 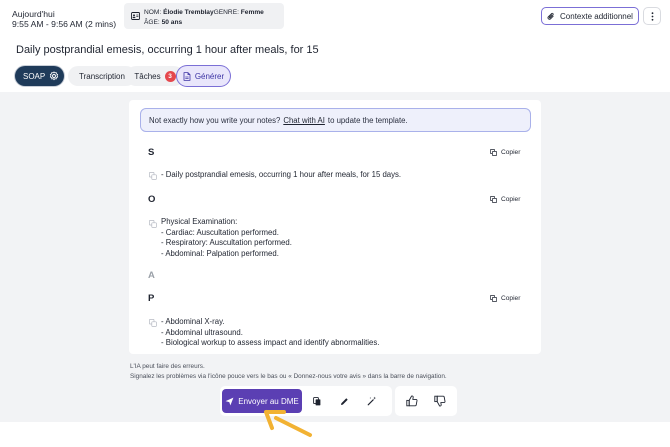 What do you see at coordinates (152, 199) in the screenshot?
I see `section-o-heading: O` at bounding box center [152, 199].